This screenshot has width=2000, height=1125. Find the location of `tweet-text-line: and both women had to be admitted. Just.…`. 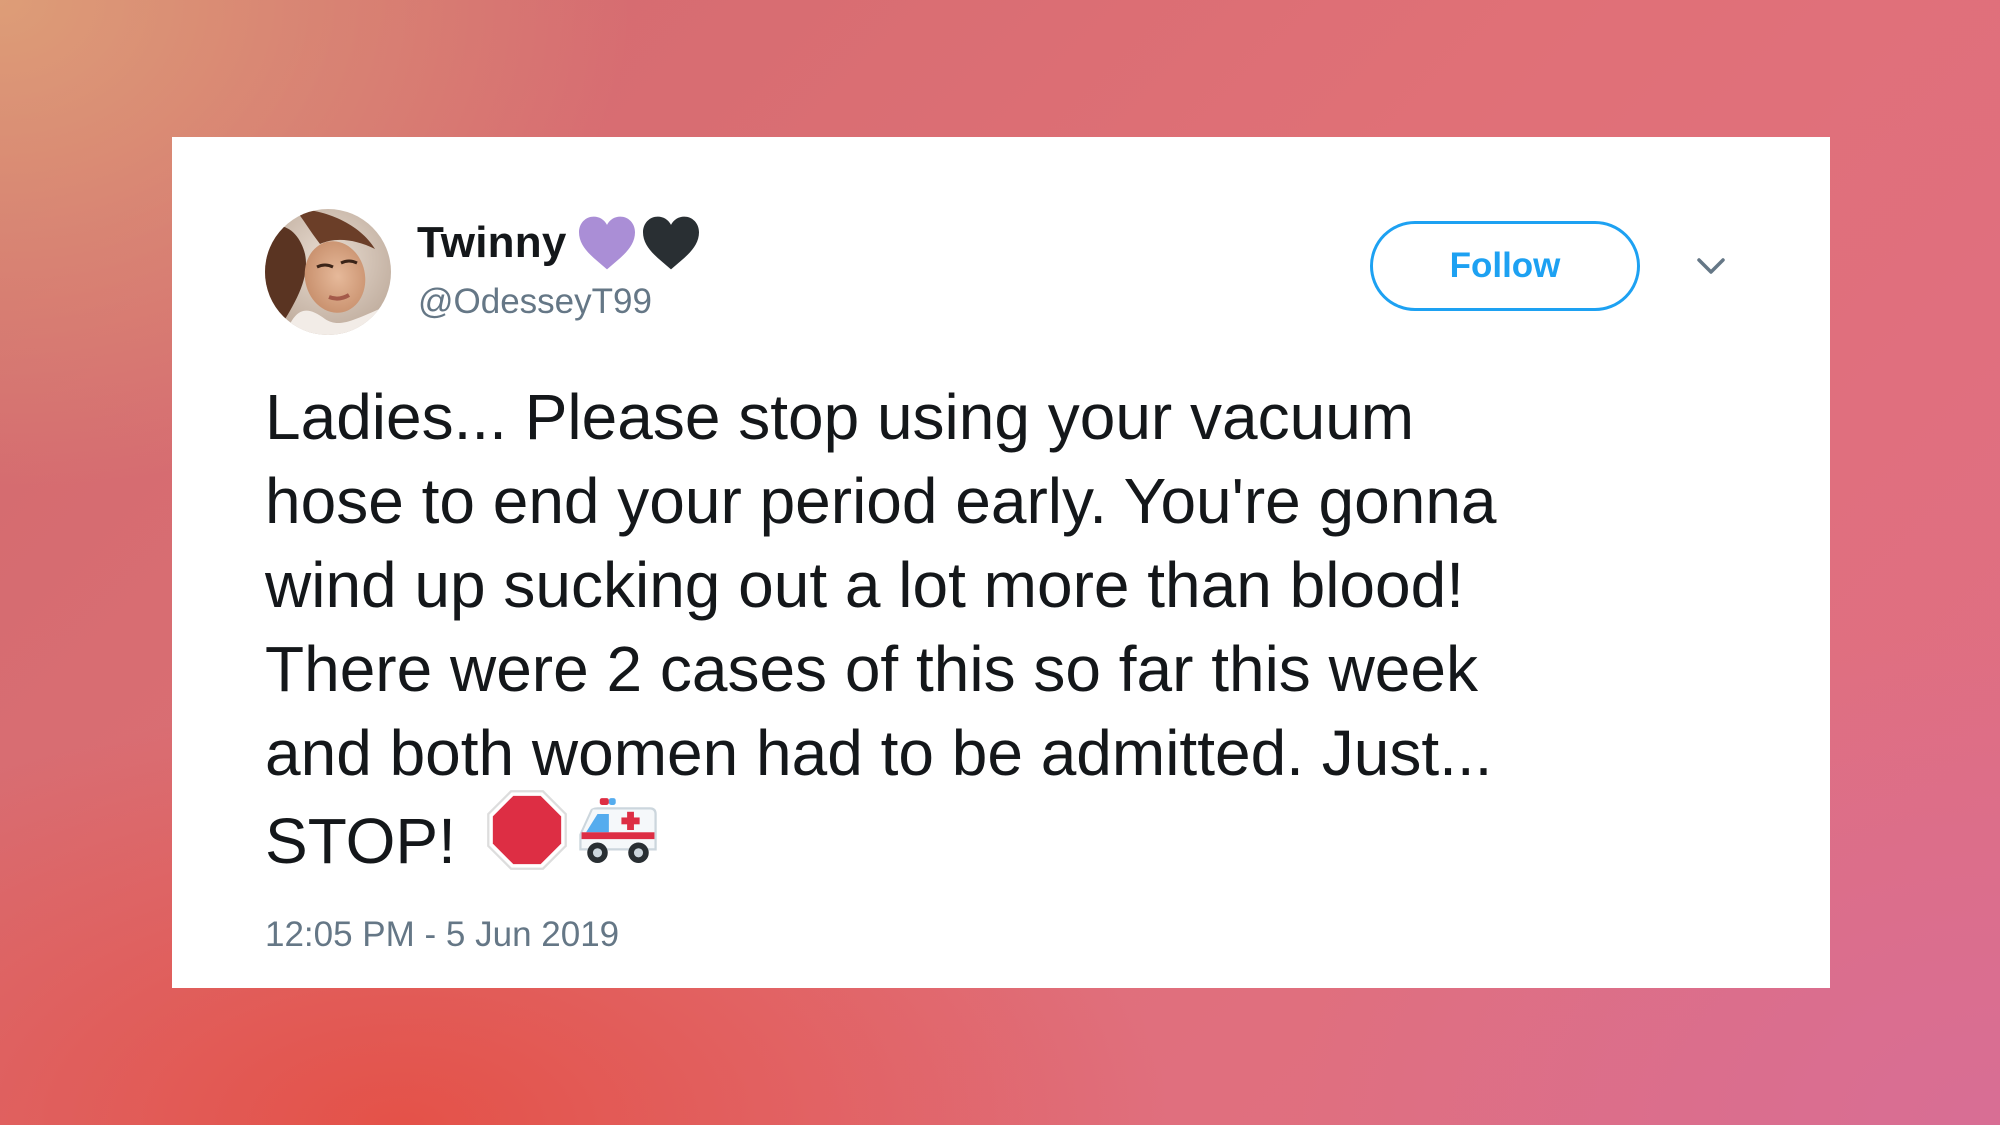

tweet-text-line: and both women had to be admitted. Just.… is located at coordinates (879, 753).